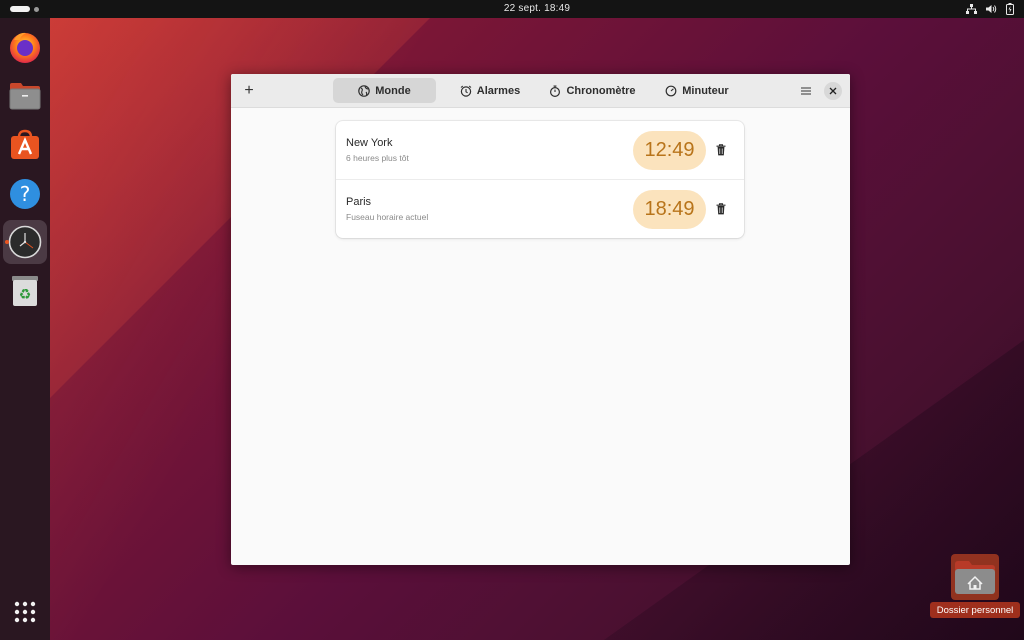 The width and height of the screenshot is (1024, 640). I want to click on dock-files, so click(25, 96).